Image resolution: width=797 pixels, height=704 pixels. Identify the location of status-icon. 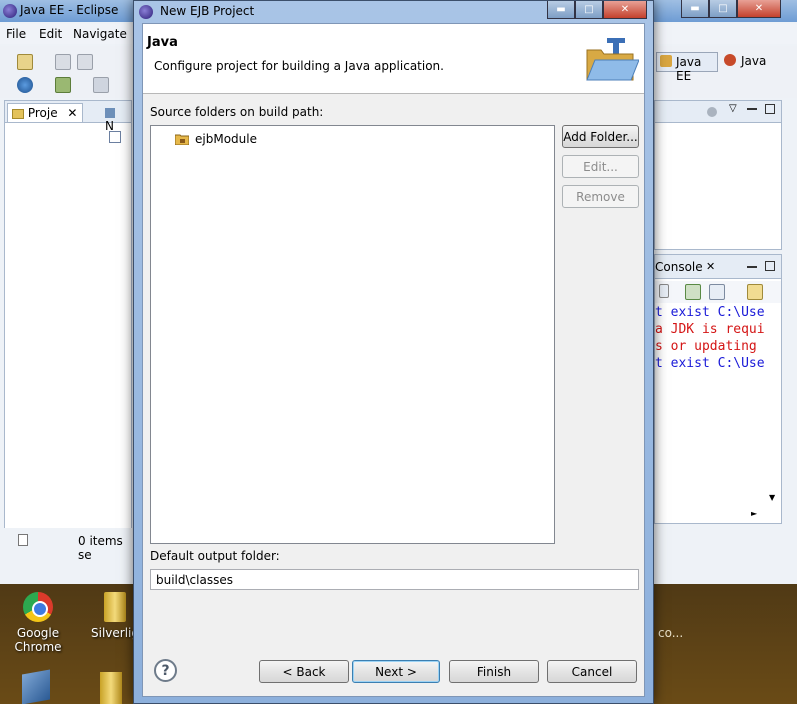
(23, 540).